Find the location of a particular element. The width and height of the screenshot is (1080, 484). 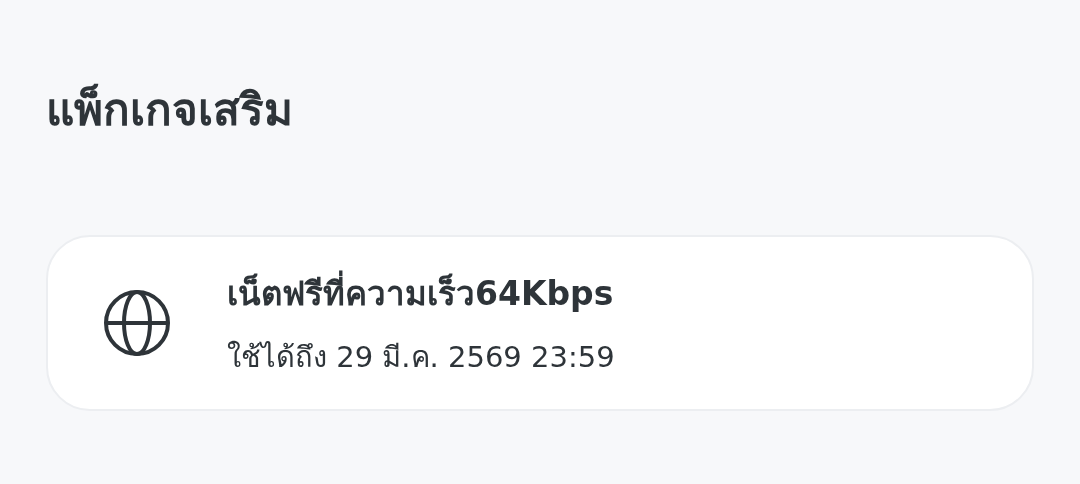

package-name: เน็ตฟรีที่ความเร็ว64Kbps is located at coordinates (421, 293).